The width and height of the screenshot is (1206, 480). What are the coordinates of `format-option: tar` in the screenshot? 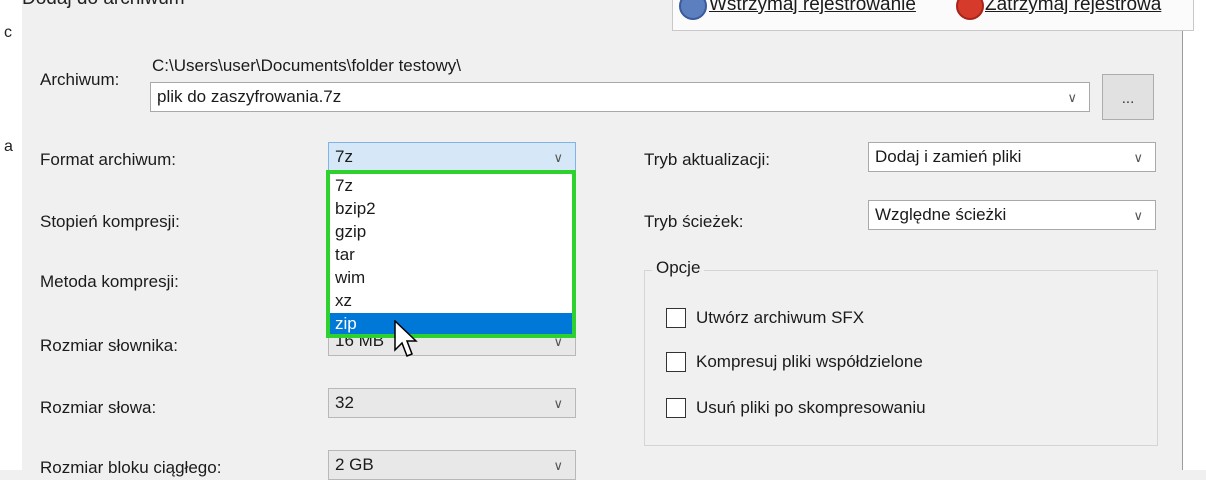 It's located at (451, 255).